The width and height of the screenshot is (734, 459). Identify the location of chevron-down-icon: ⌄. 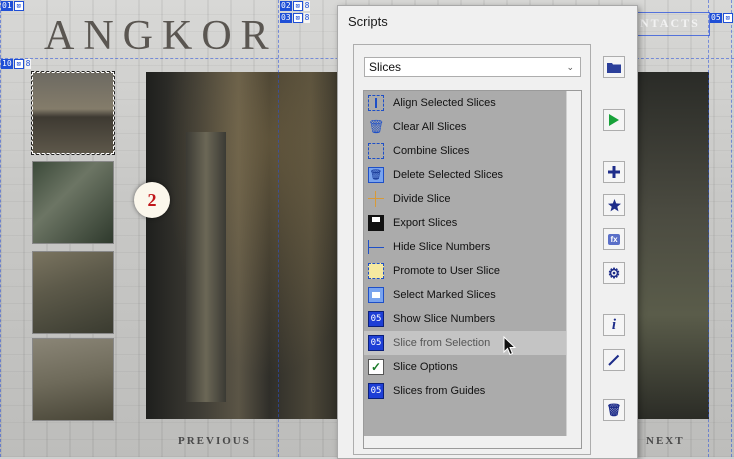
(570, 67).